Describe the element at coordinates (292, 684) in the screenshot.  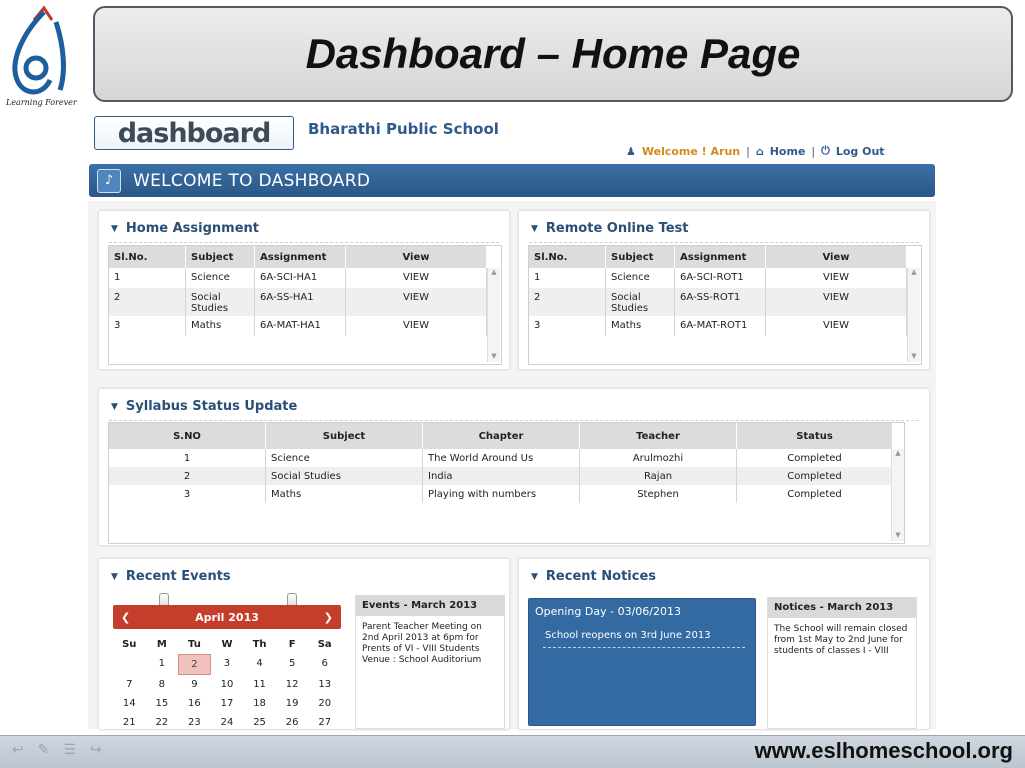
I see `calendar-day: 12` at that location.